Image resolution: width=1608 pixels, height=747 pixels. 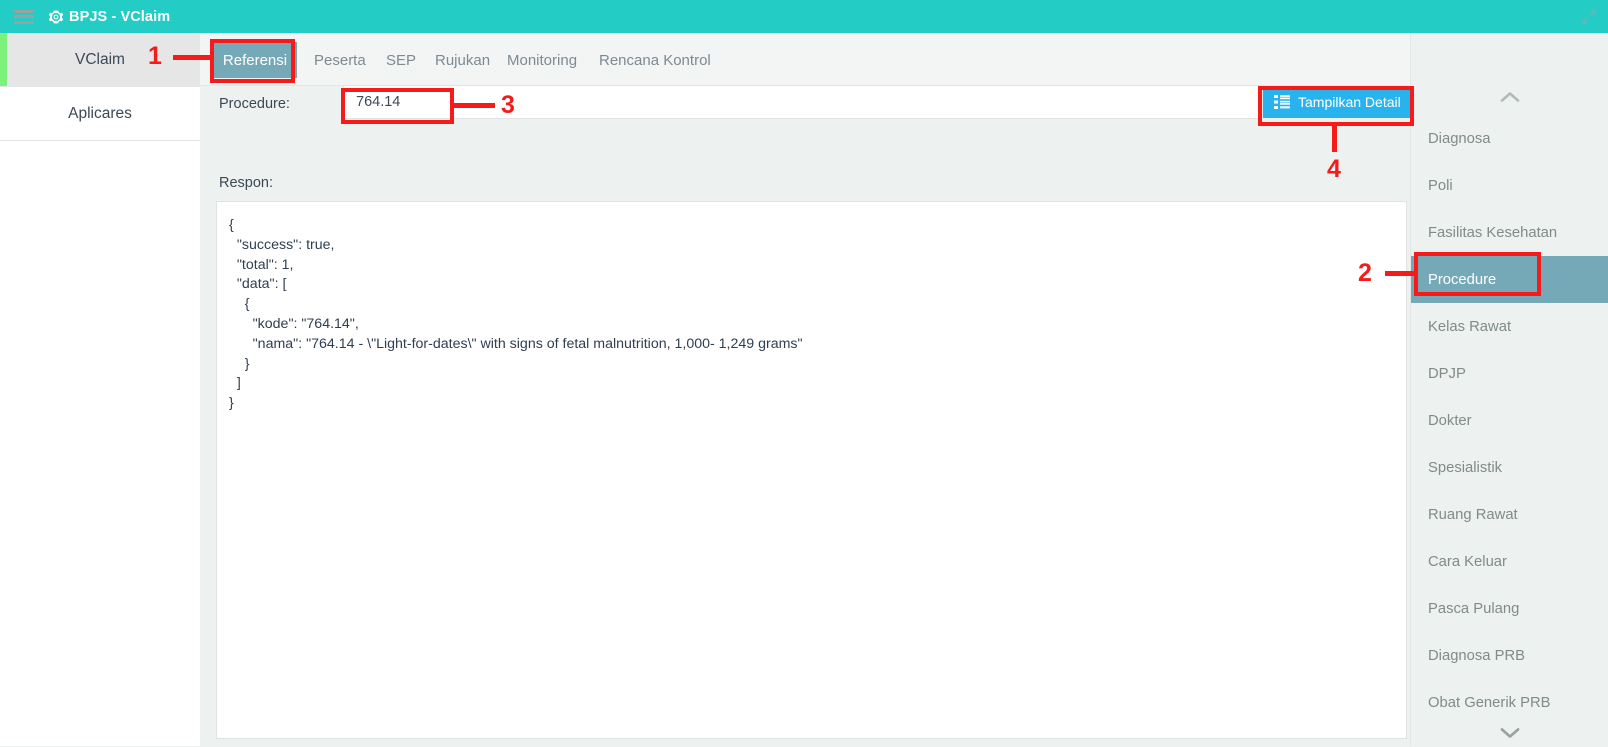 I want to click on tampilkan-detail-button: Tampilkan Detail, so click(x=1337, y=102).